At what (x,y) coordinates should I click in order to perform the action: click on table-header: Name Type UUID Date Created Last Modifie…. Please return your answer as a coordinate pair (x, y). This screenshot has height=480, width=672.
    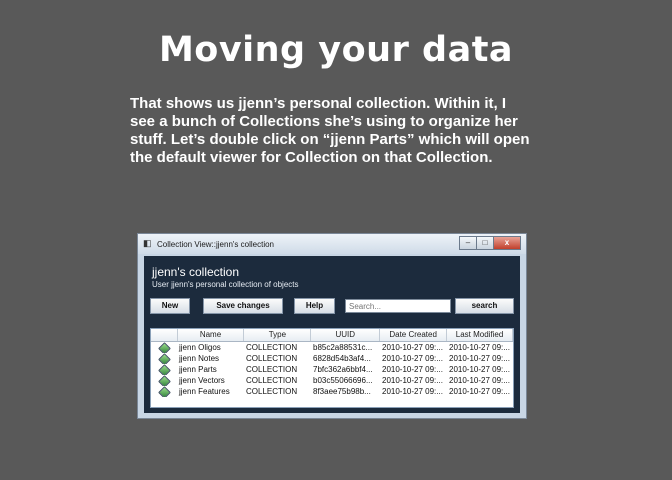
    Looking at the image, I should click on (332, 335).